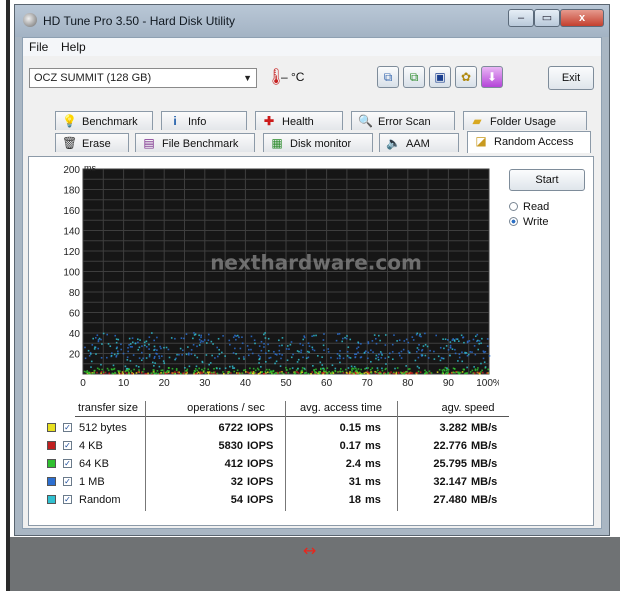 Image resolution: width=626 pixels, height=591 pixels. What do you see at coordinates (521, 18) in the screenshot?
I see `minimize-button: –` at bounding box center [521, 18].